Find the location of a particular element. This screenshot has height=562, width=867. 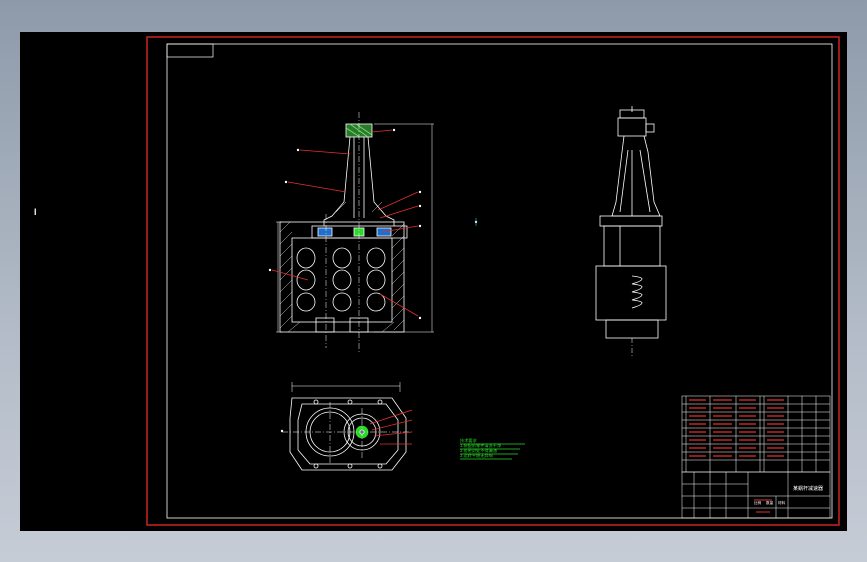

drawing-title: 某蜗杆减速器 is located at coordinates (808, 488).